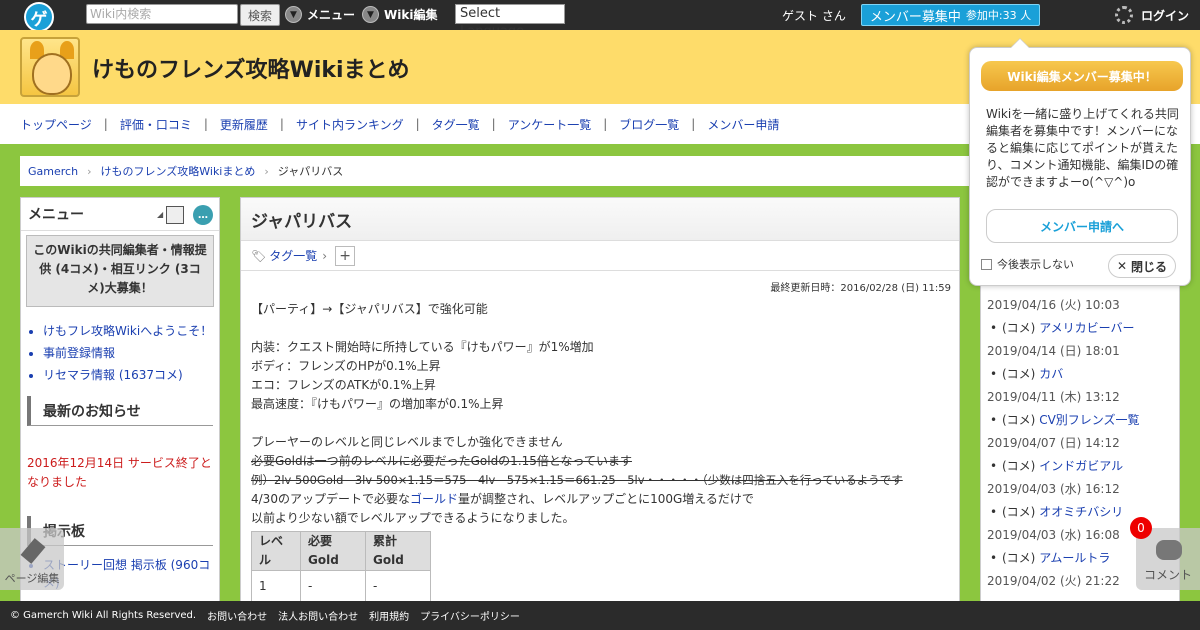  Describe the element at coordinates (131, 331) in the screenshot. I see `sidebar-link-welcome: けもフレ攻略Wikiへようこそ！` at that location.